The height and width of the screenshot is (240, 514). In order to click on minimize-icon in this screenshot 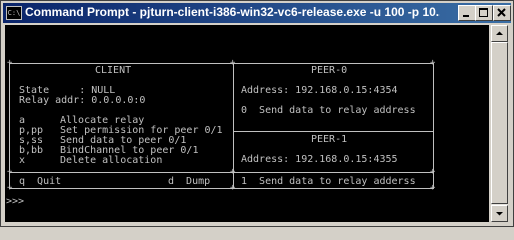, I will do `click(466, 16)`.